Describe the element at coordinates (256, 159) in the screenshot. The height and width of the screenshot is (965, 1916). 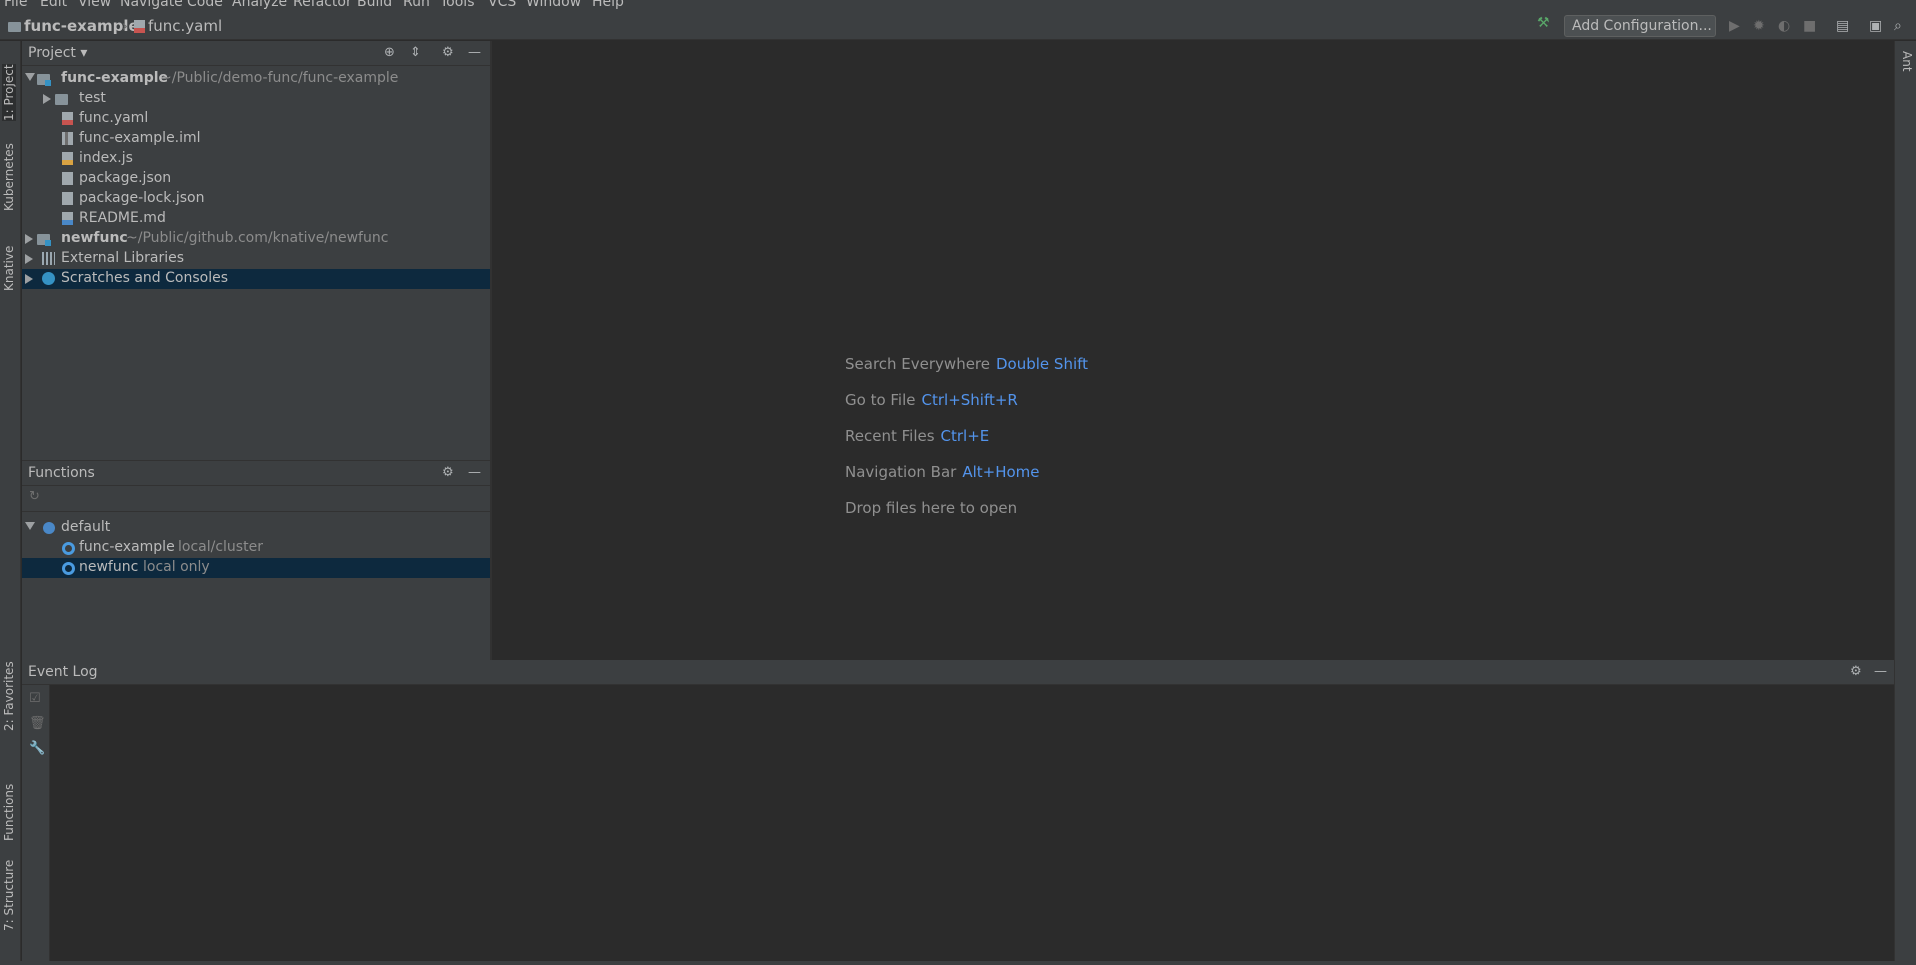
I see `tree-item-index-js: index.js` at that location.